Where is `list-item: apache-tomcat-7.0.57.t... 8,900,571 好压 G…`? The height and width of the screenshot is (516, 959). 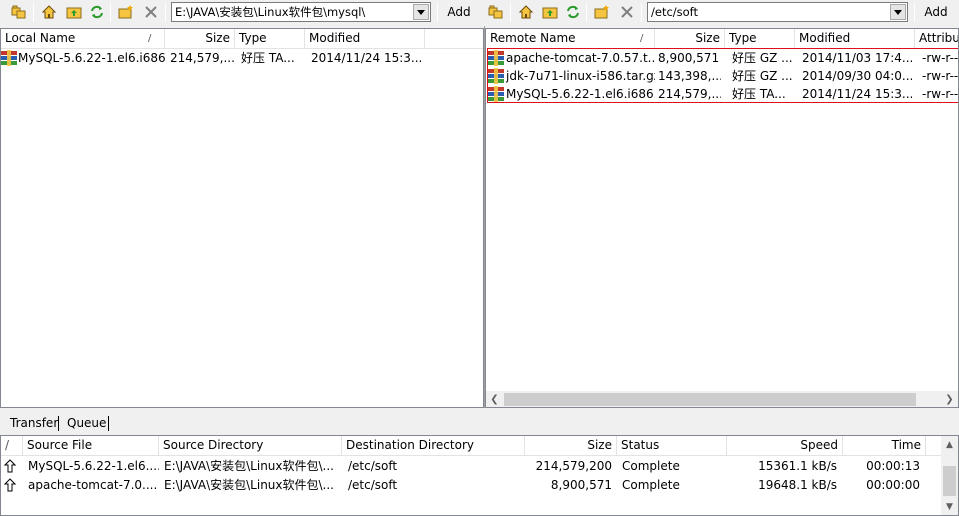 list-item: apache-tomcat-7.0.57.t... 8,900,571 好压 G… is located at coordinates (722, 58).